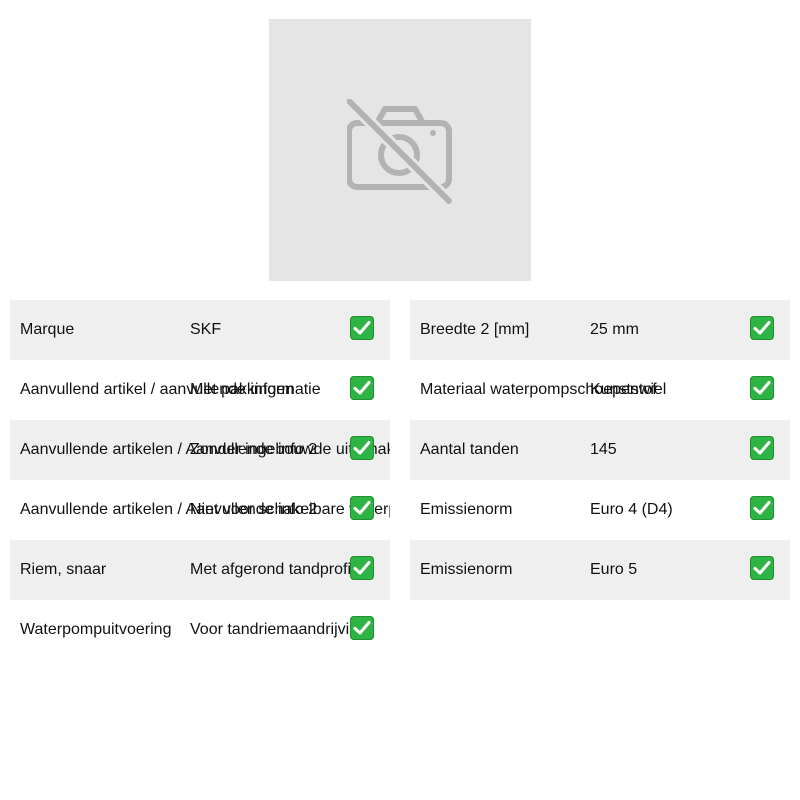 The image size is (800, 800). Describe the element at coordinates (63, 569) in the screenshot. I see `spec-label: Riem, snaar` at that location.